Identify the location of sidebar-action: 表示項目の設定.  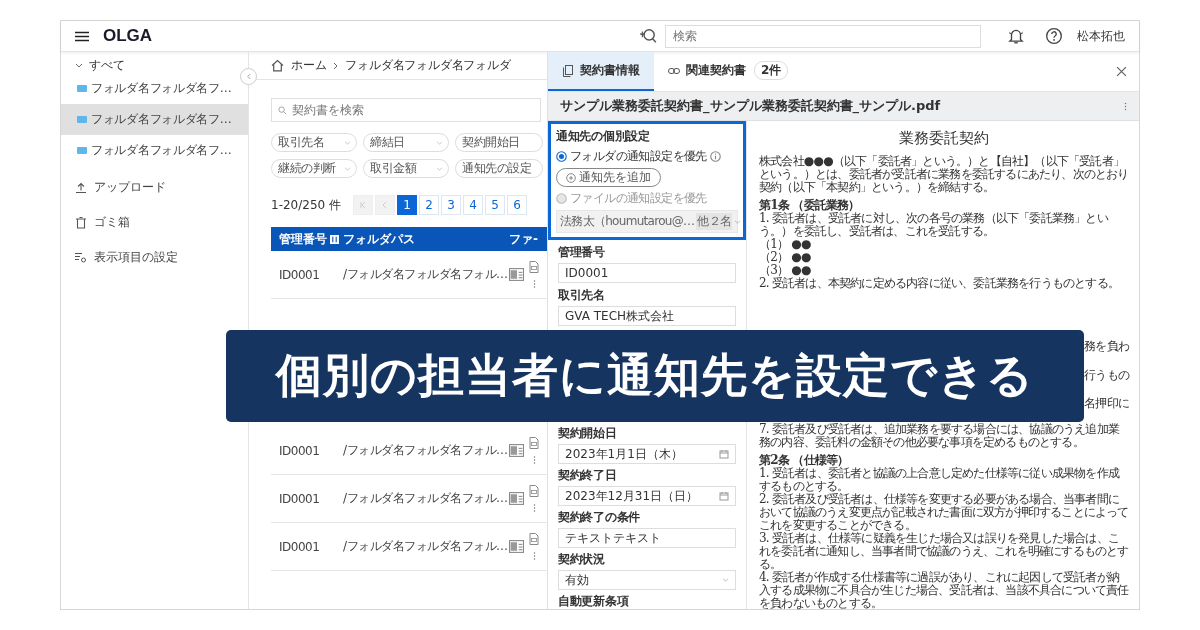
(154, 257).